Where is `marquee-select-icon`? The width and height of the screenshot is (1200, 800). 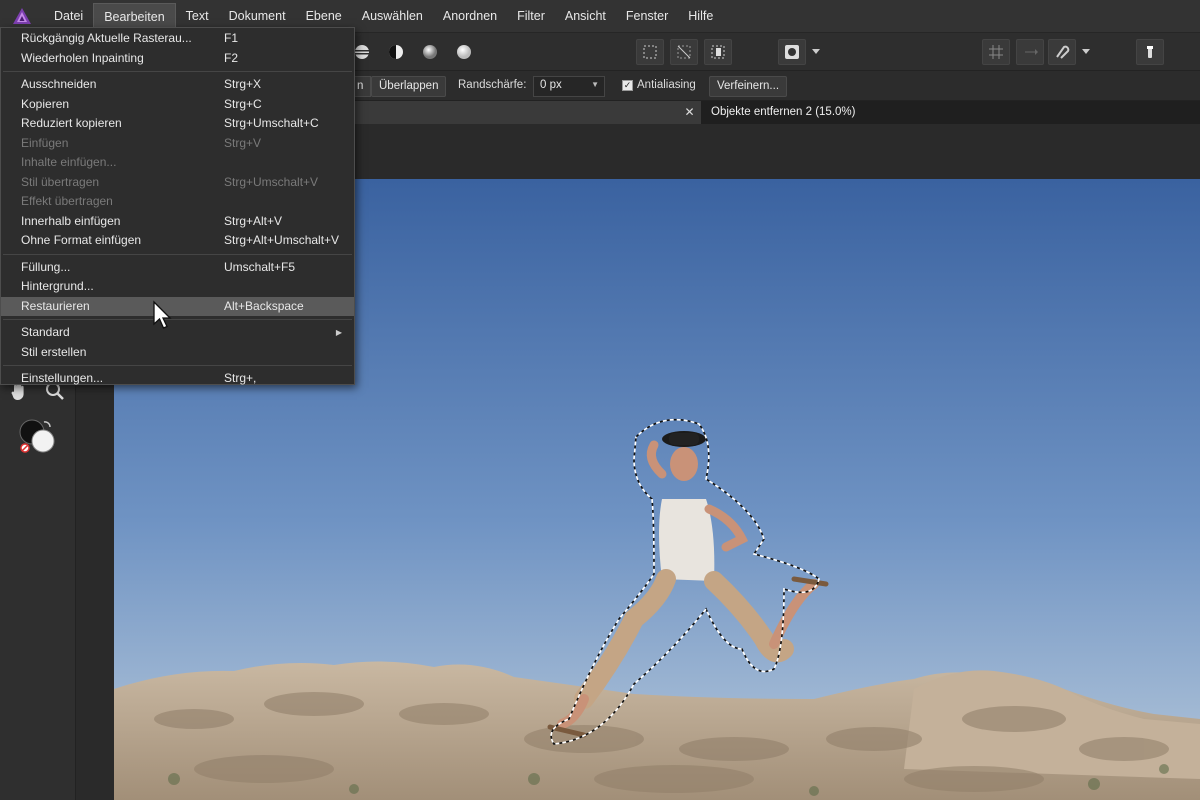 marquee-select-icon is located at coordinates (650, 52).